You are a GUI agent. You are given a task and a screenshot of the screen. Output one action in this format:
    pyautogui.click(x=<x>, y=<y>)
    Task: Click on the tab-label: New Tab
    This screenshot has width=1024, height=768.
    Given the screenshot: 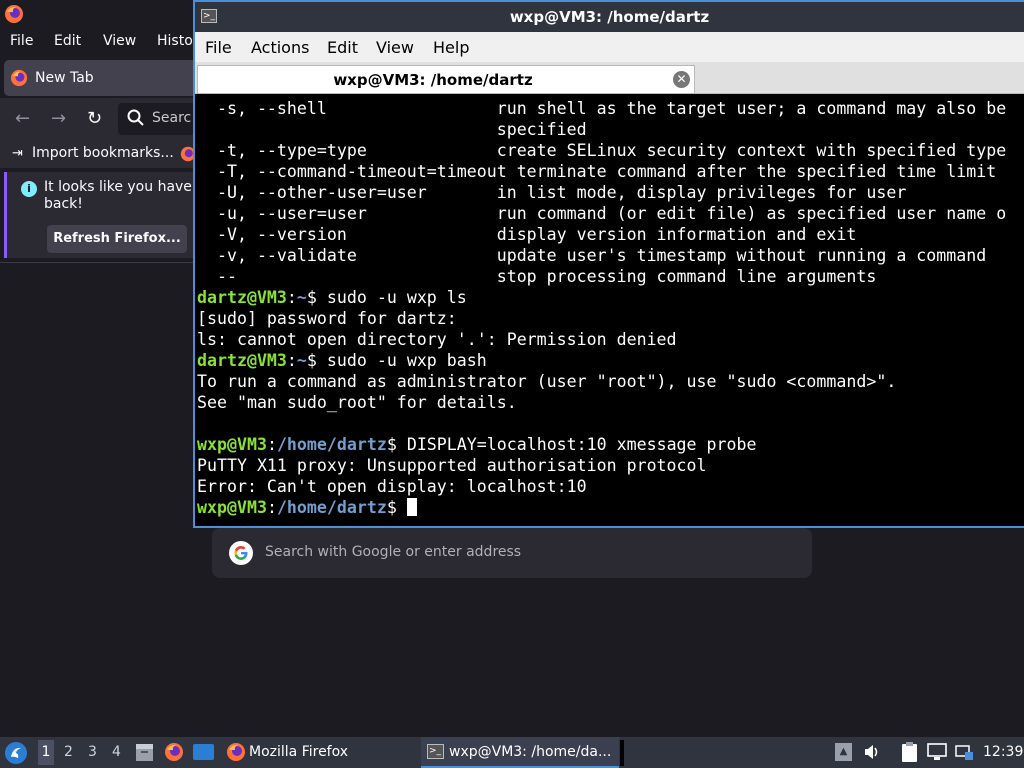 What is the action you would take?
    pyautogui.click(x=64, y=78)
    